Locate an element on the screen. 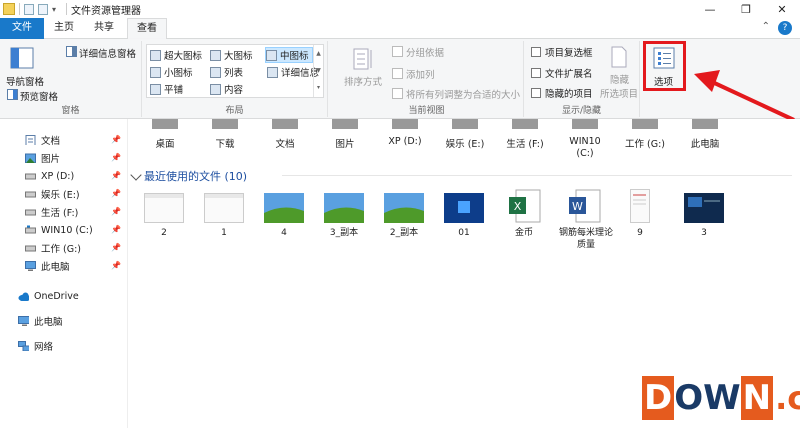  help-icon: ? is located at coordinates (785, 28).